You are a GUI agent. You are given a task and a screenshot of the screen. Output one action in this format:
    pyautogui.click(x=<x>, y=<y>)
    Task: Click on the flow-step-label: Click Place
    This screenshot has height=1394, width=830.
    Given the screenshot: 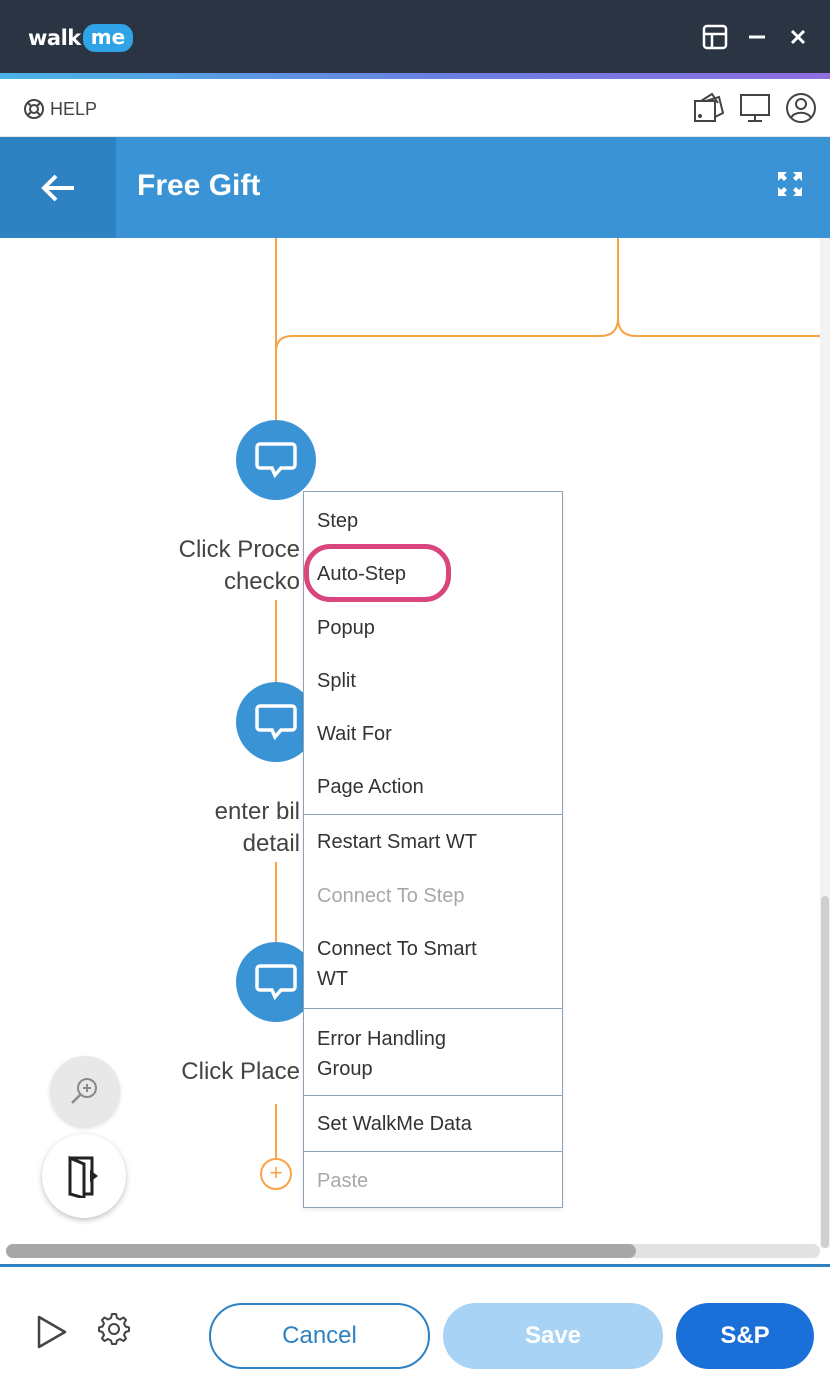 What is the action you would take?
    pyautogui.click(x=230, y=1072)
    